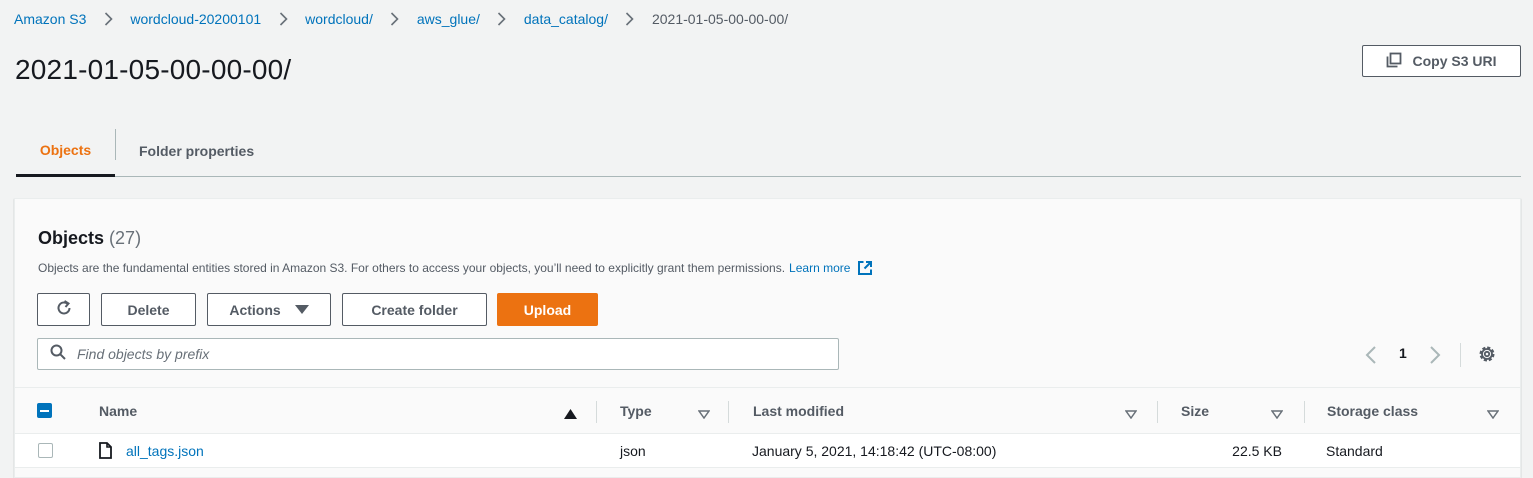 This screenshot has width=1533, height=478. I want to click on column-header-size: Size, so click(1195, 411).